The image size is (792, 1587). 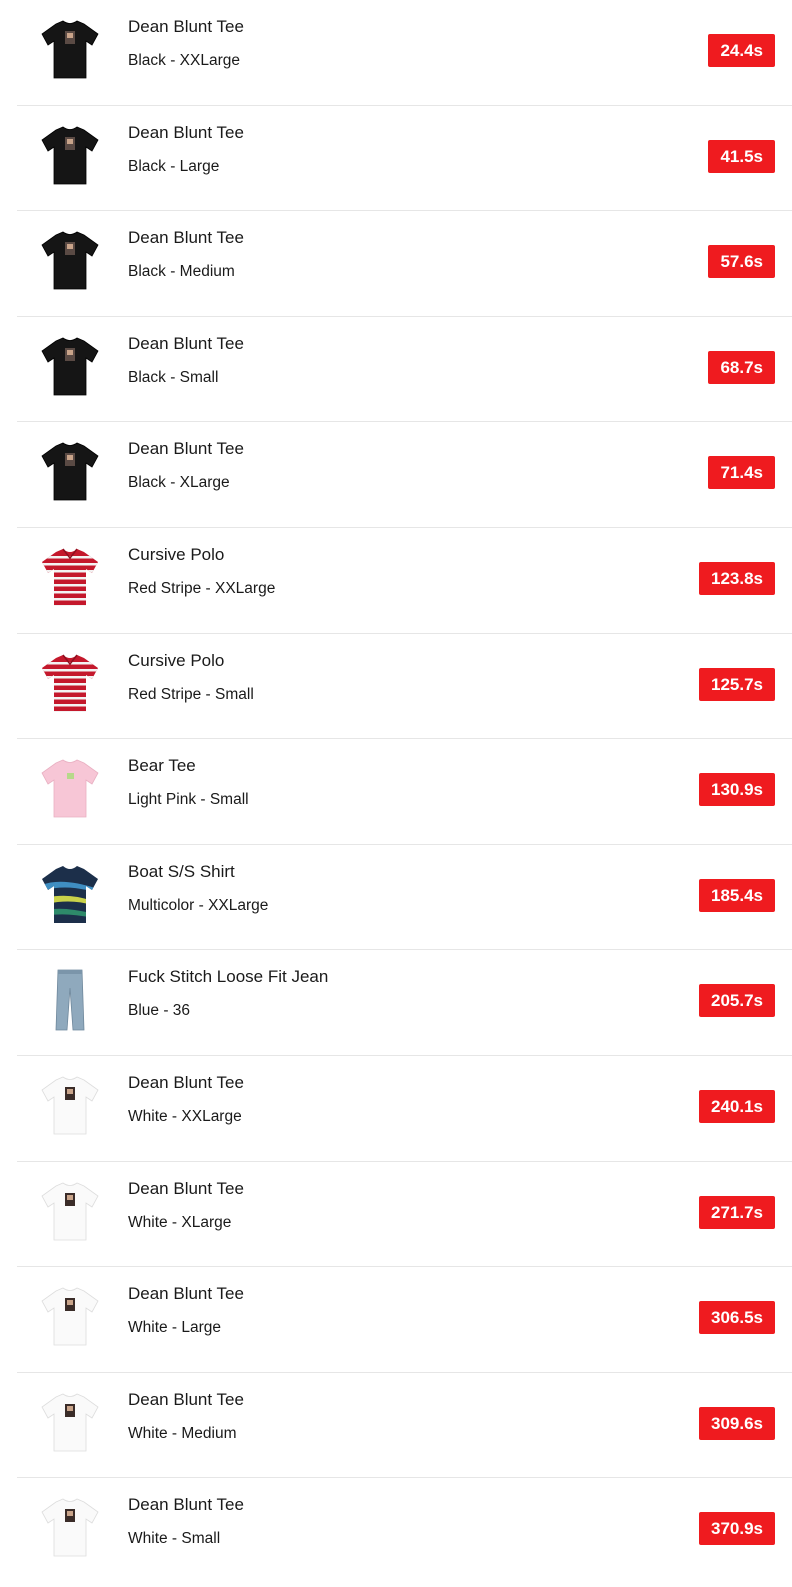 What do you see at coordinates (737, 1212) in the screenshot?
I see `time-badge: 271.7s` at bounding box center [737, 1212].